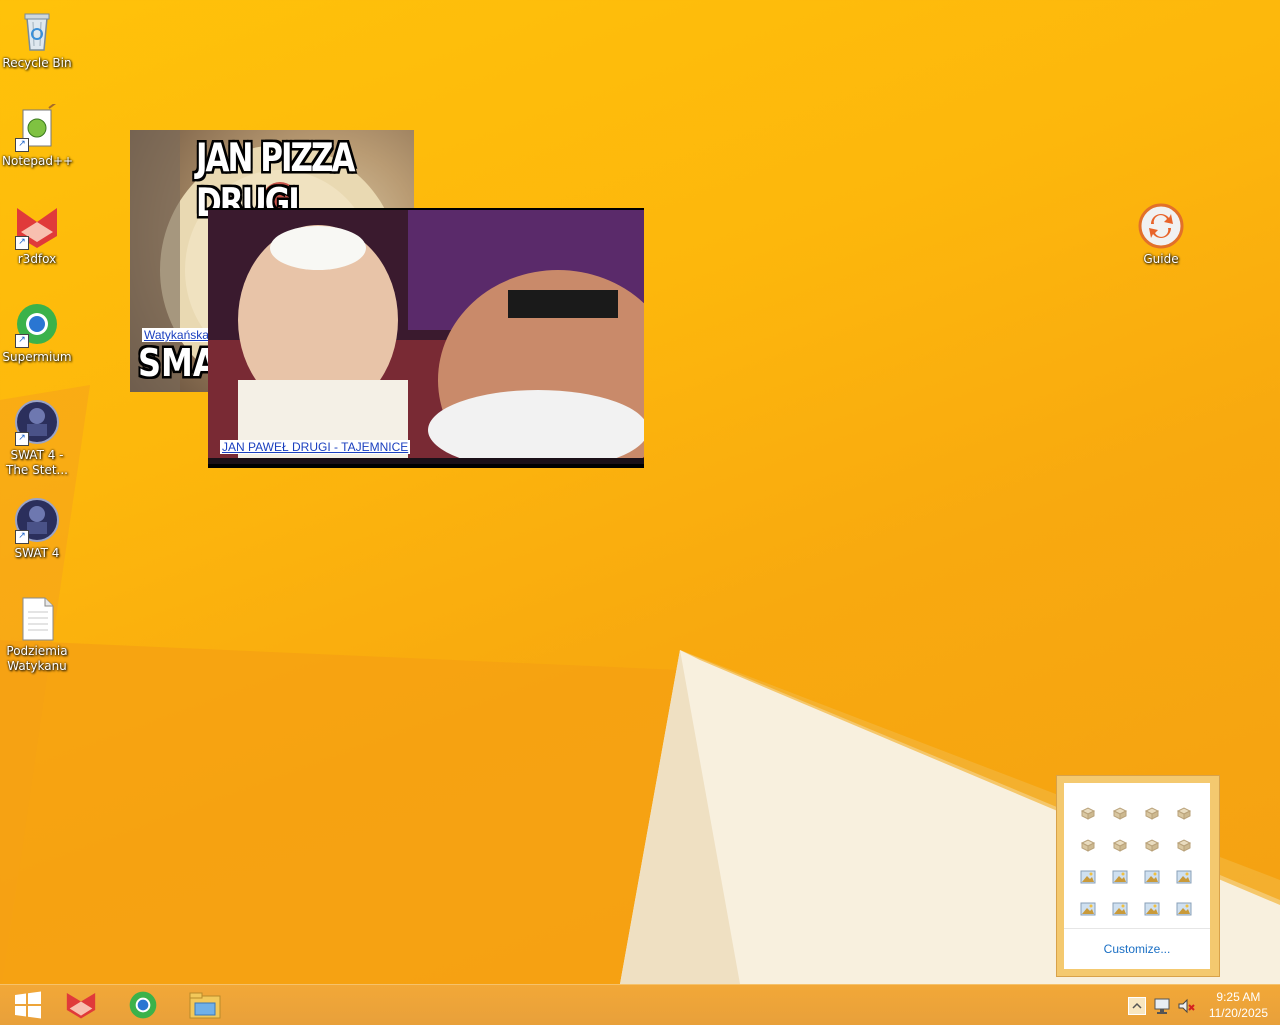 The image size is (1280, 1025). What do you see at coordinates (37, 422) in the screenshot?
I see `swat4-stetchkov-icon: ↗` at bounding box center [37, 422].